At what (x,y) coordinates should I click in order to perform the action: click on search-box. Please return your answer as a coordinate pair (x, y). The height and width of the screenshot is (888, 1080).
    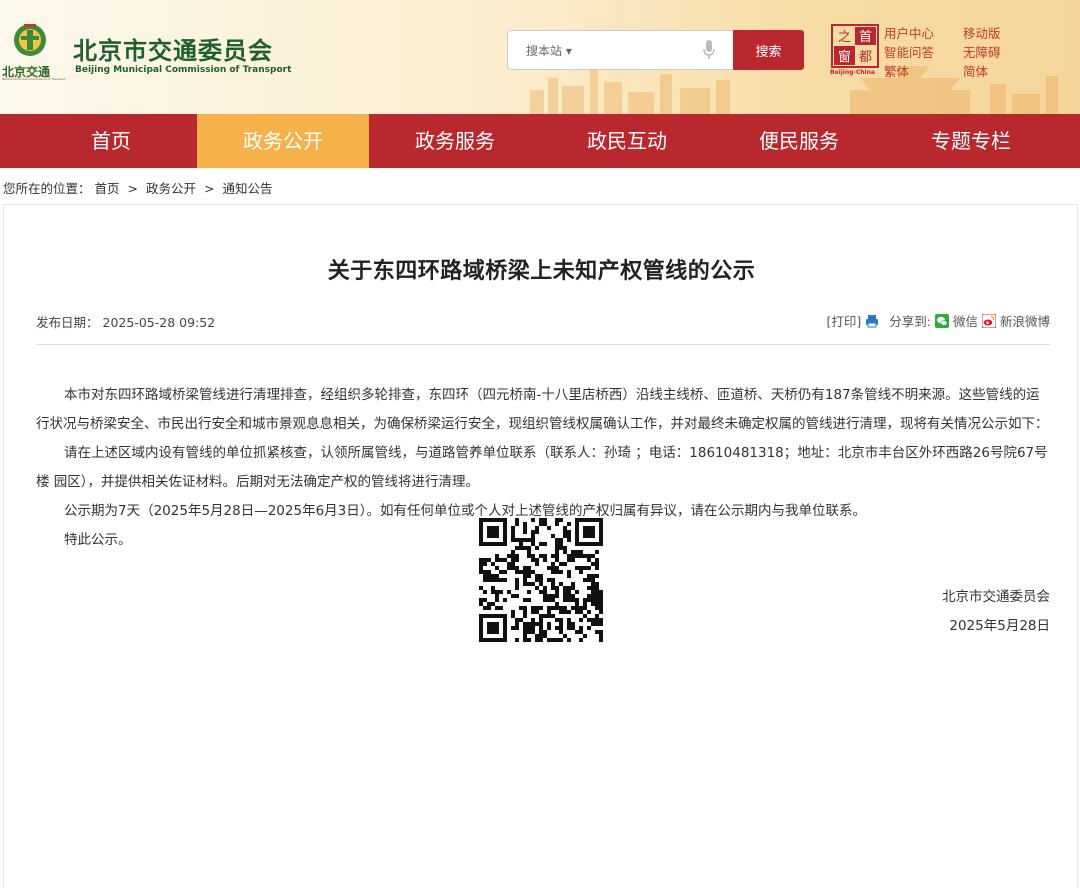
    Looking at the image, I should click on (620, 50).